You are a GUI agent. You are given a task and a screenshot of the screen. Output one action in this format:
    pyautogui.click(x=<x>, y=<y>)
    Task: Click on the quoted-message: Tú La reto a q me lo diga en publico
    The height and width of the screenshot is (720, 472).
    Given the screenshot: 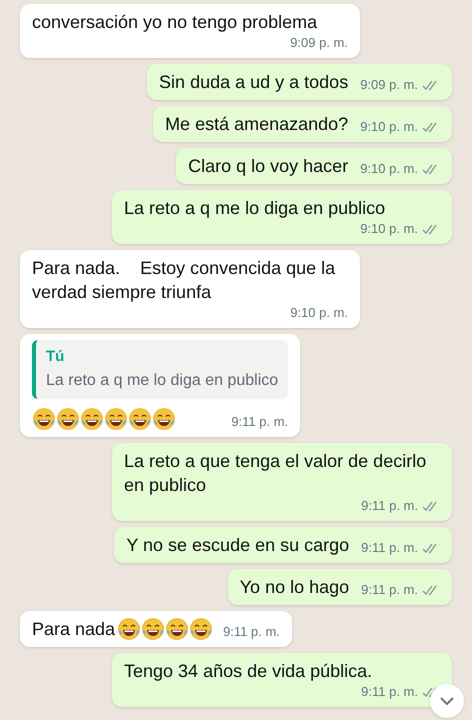 What is the action you would take?
    pyautogui.click(x=160, y=369)
    